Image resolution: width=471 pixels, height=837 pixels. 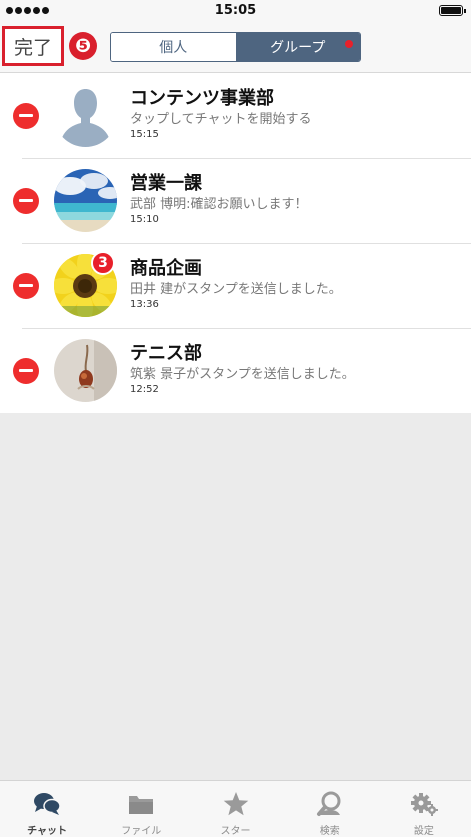 What do you see at coordinates (47, 831) in the screenshot?
I see `tab-label: チャット` at bounding box center [47, 831].